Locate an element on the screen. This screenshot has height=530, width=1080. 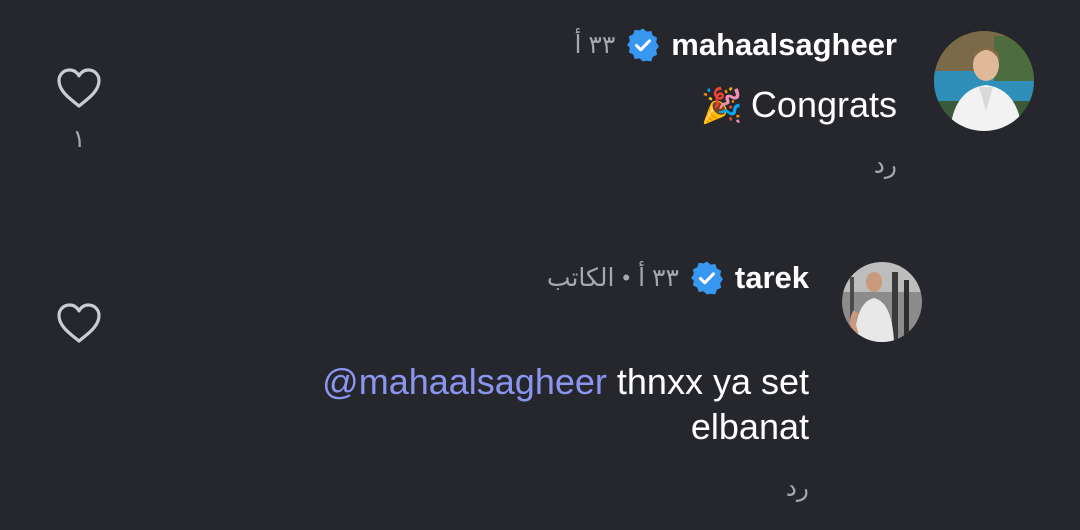
like-button-1: ١ is located at coordinates (79, 110).